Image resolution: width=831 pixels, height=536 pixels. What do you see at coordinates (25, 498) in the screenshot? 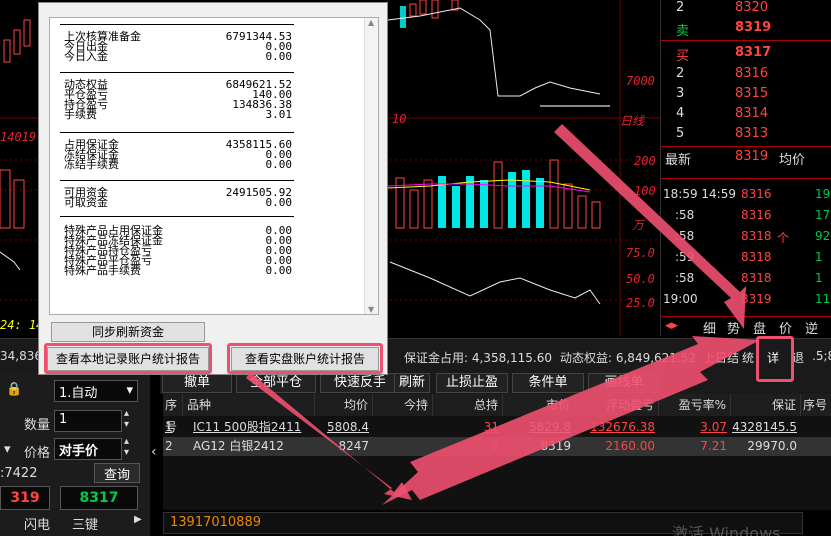
I see `sell-price-button: 319` at bounding box center [25, 498].